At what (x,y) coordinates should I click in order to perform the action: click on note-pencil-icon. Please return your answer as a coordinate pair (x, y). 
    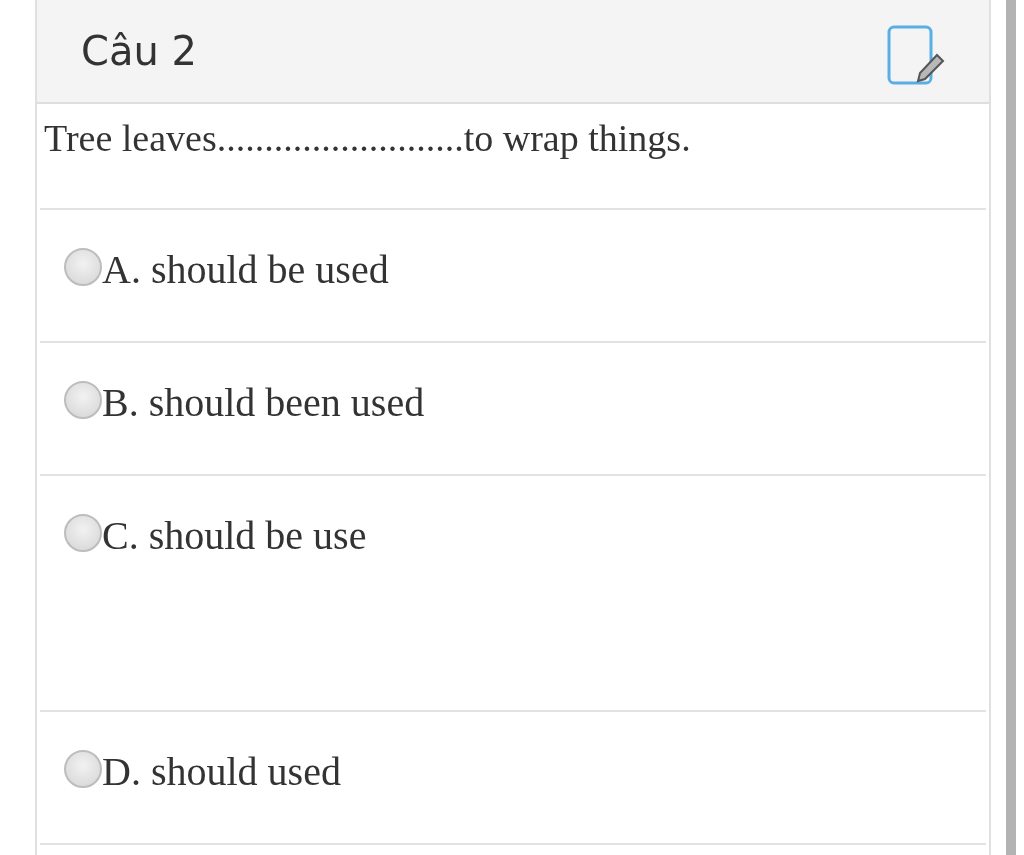
    Looking at the image, I should click on (916, 56).